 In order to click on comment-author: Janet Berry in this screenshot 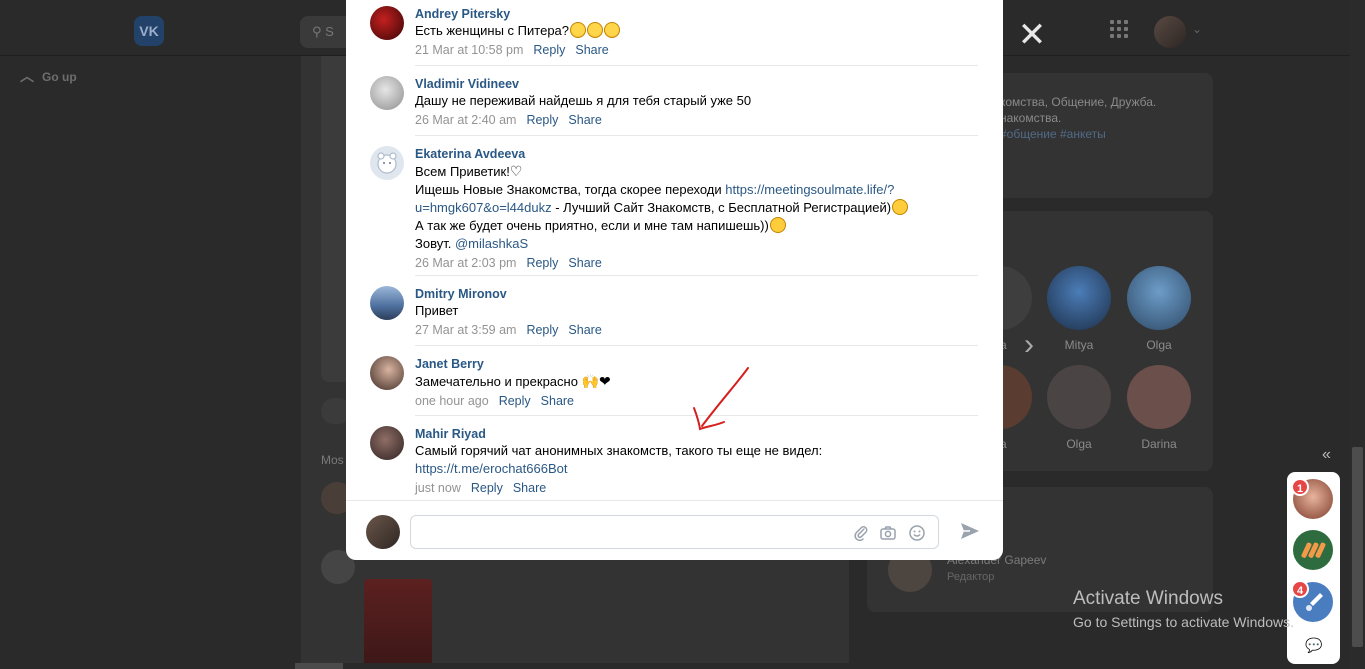, I will do `click(696, 364)`.